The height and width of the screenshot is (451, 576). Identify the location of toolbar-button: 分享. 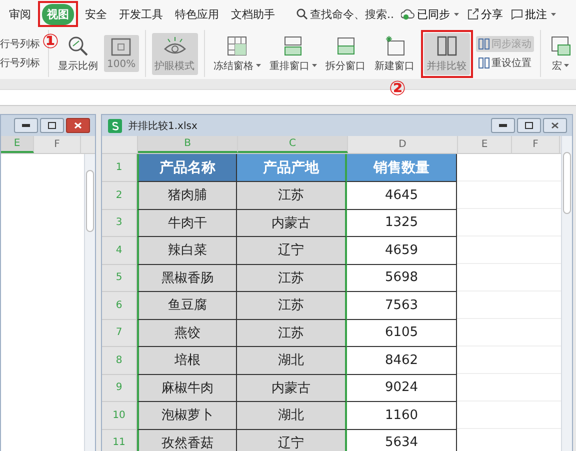
(485, 14).